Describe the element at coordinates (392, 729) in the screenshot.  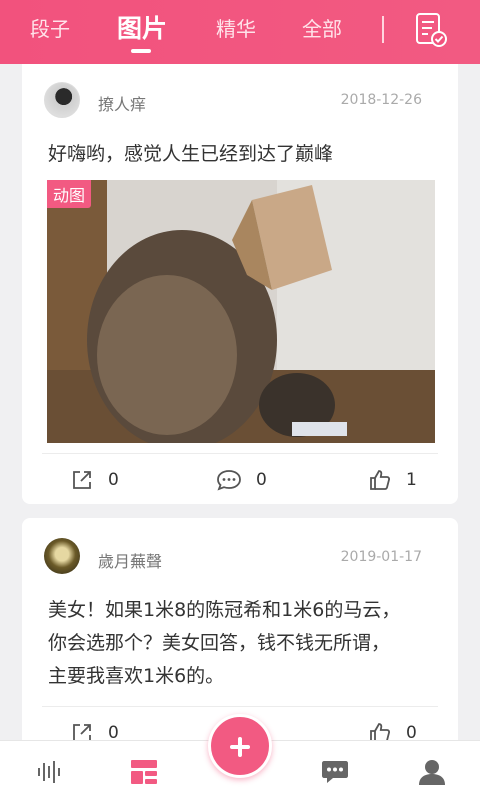
I see `like-button: 0` at that location.